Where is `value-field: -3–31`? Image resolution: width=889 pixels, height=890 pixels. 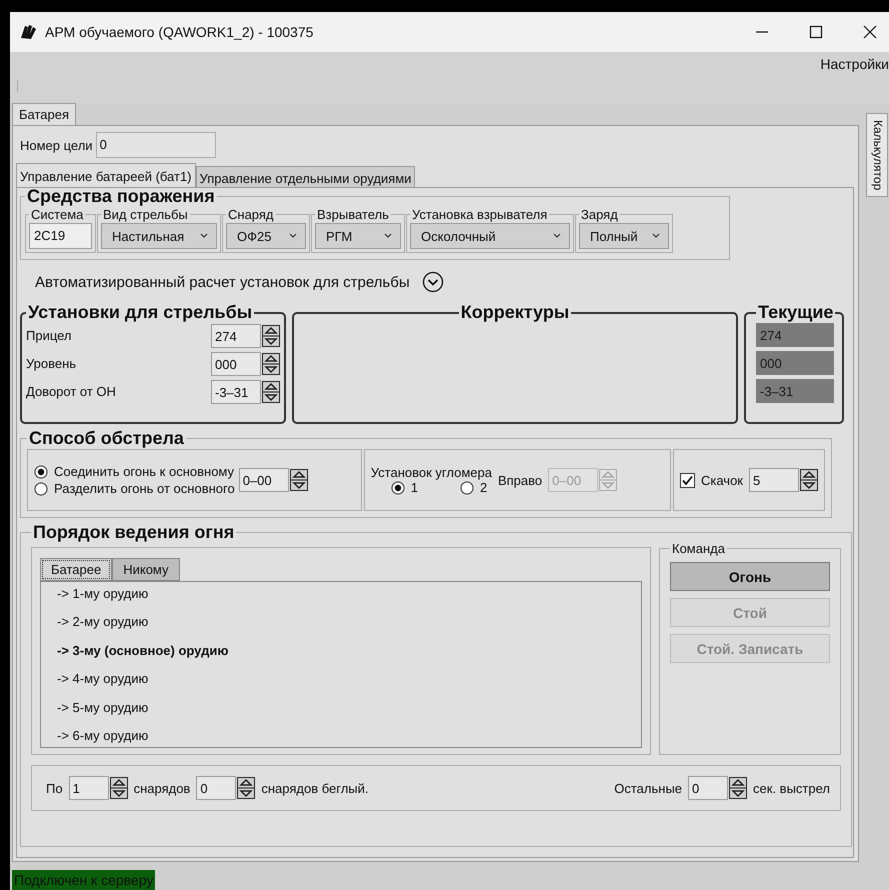
value-field: -3–31 is located at coordinates (795, 391).